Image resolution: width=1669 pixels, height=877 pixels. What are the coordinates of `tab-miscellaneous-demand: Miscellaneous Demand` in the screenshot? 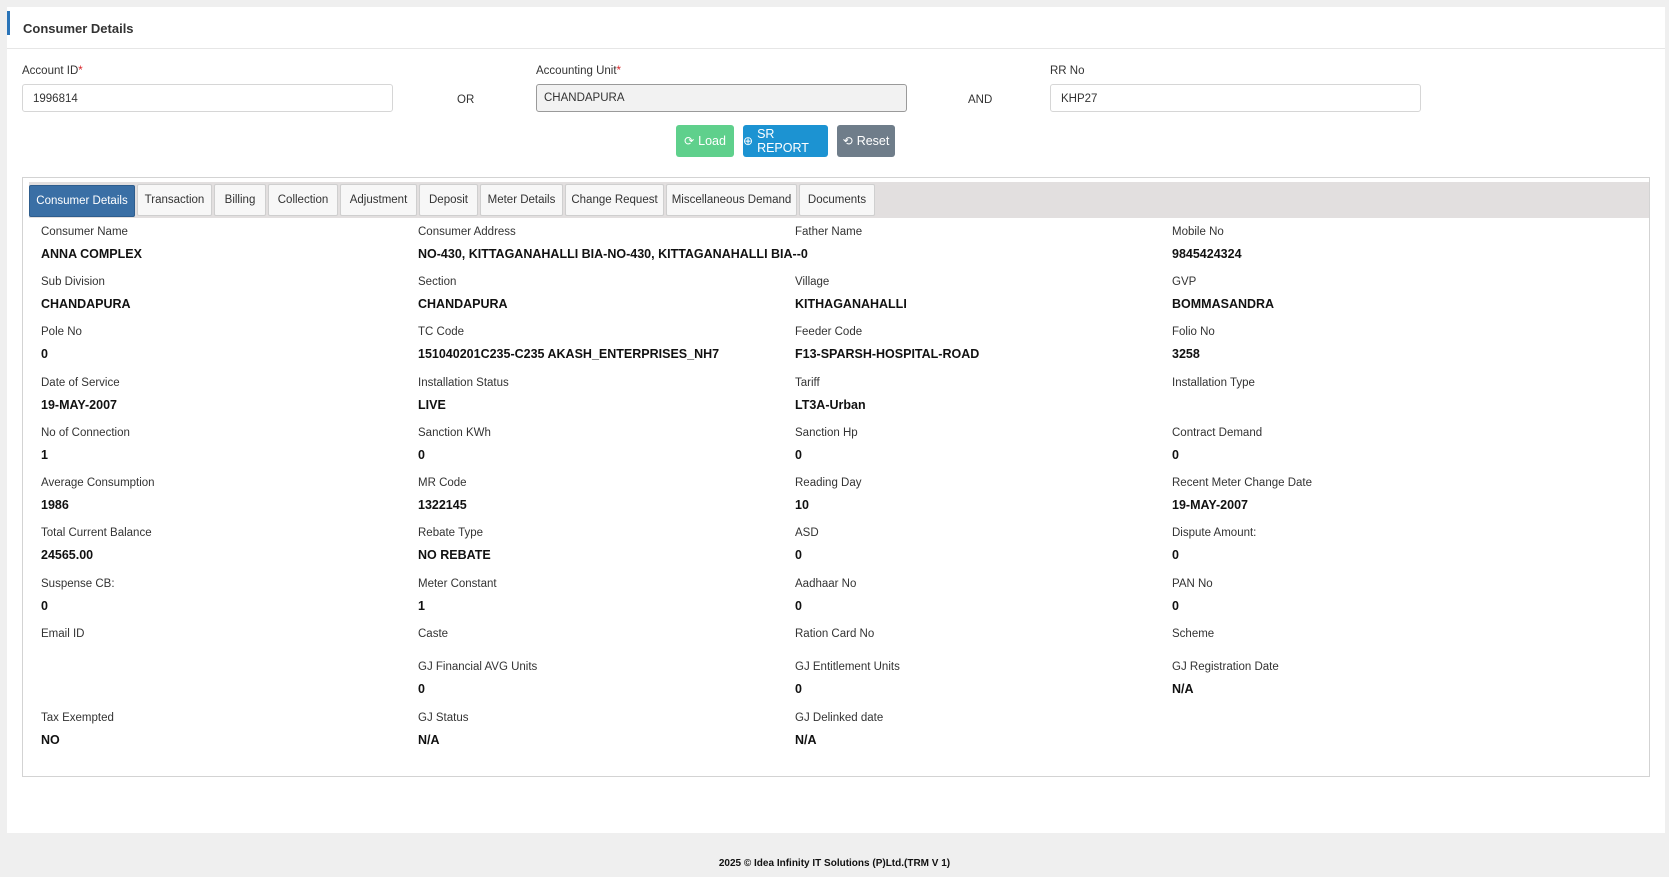 It's located at (731, 200).